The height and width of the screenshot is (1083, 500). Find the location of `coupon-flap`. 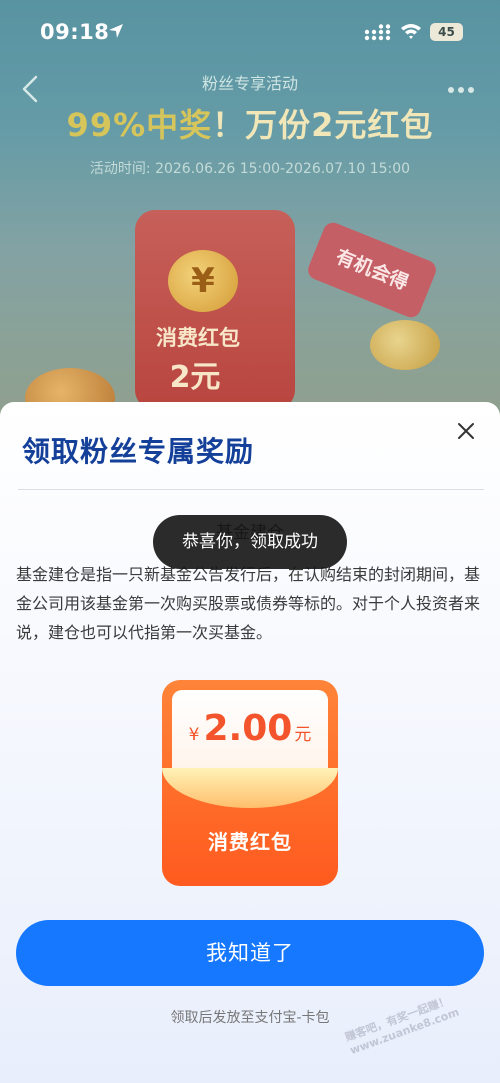

coupon-flap is located at coordinates (250, 788).